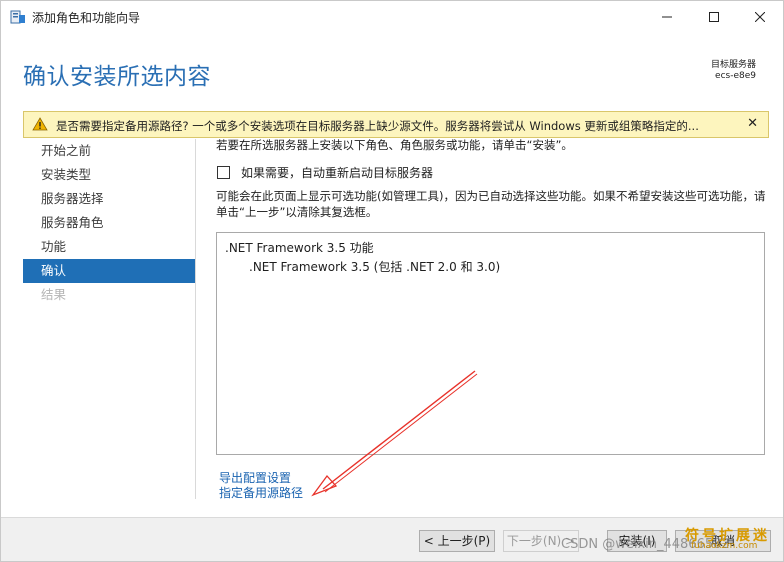 The width and height of the screenshot is (784, 562). I want to click on close-icon, so click(760, 17).